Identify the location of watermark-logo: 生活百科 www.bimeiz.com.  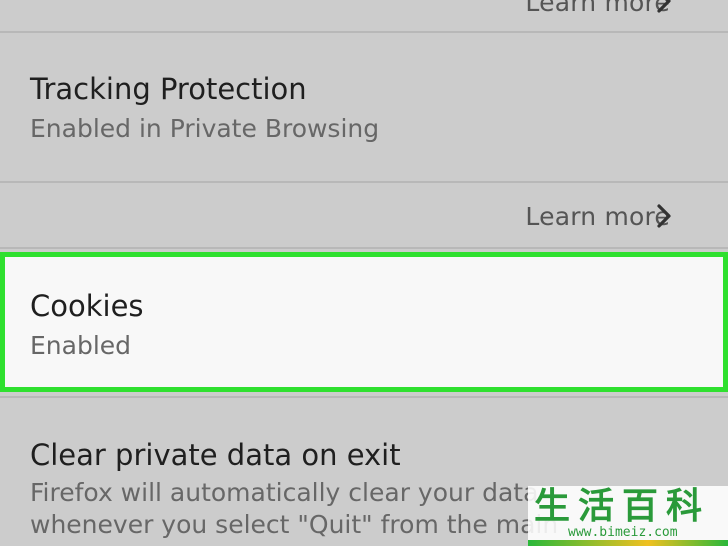
(628, 516).